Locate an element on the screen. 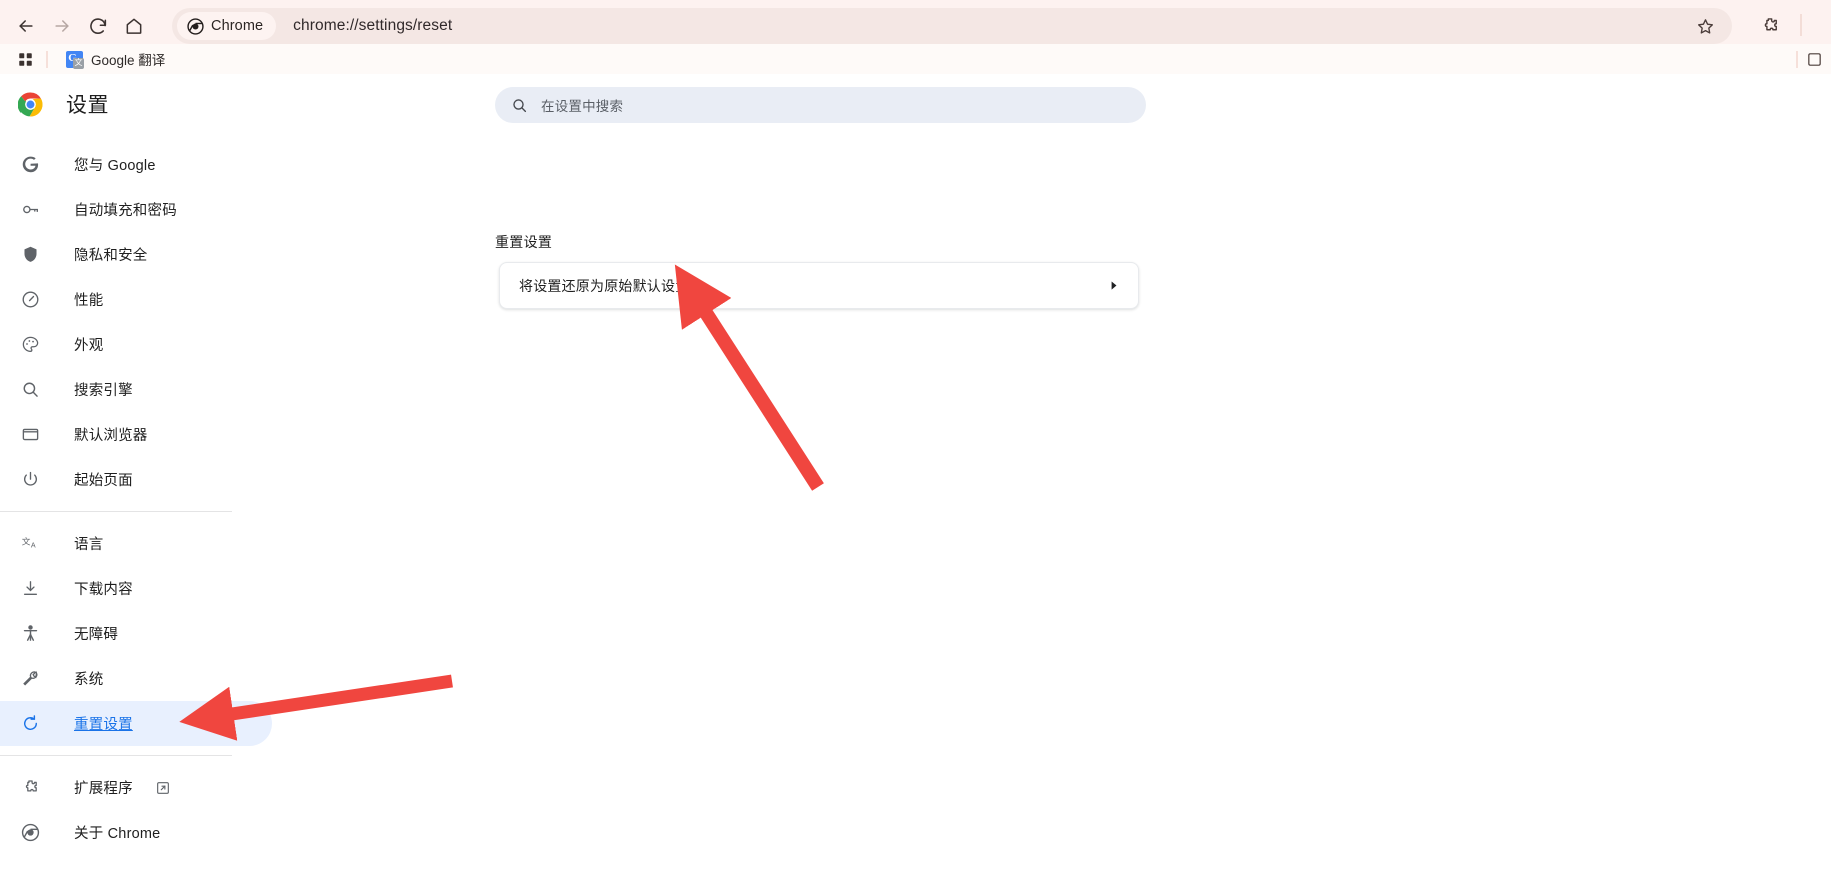 The image size is (1831, 894). apps-grid-icon is located at coordinates (25, 59).